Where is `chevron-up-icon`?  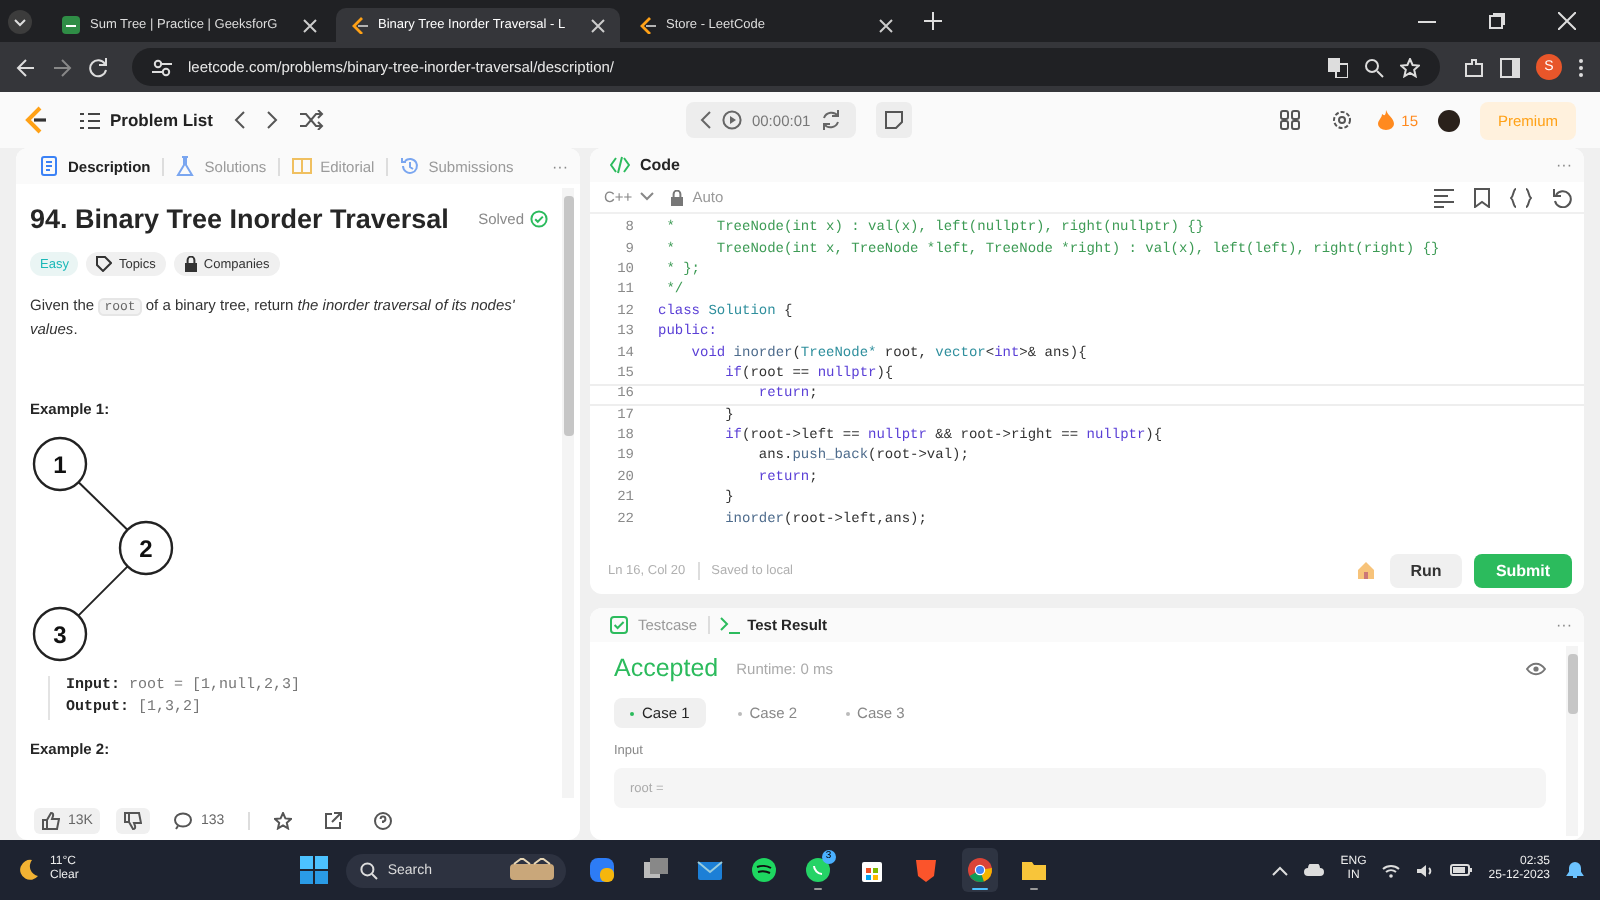
chevron-up-icon is located at coordinates (1280, 870).